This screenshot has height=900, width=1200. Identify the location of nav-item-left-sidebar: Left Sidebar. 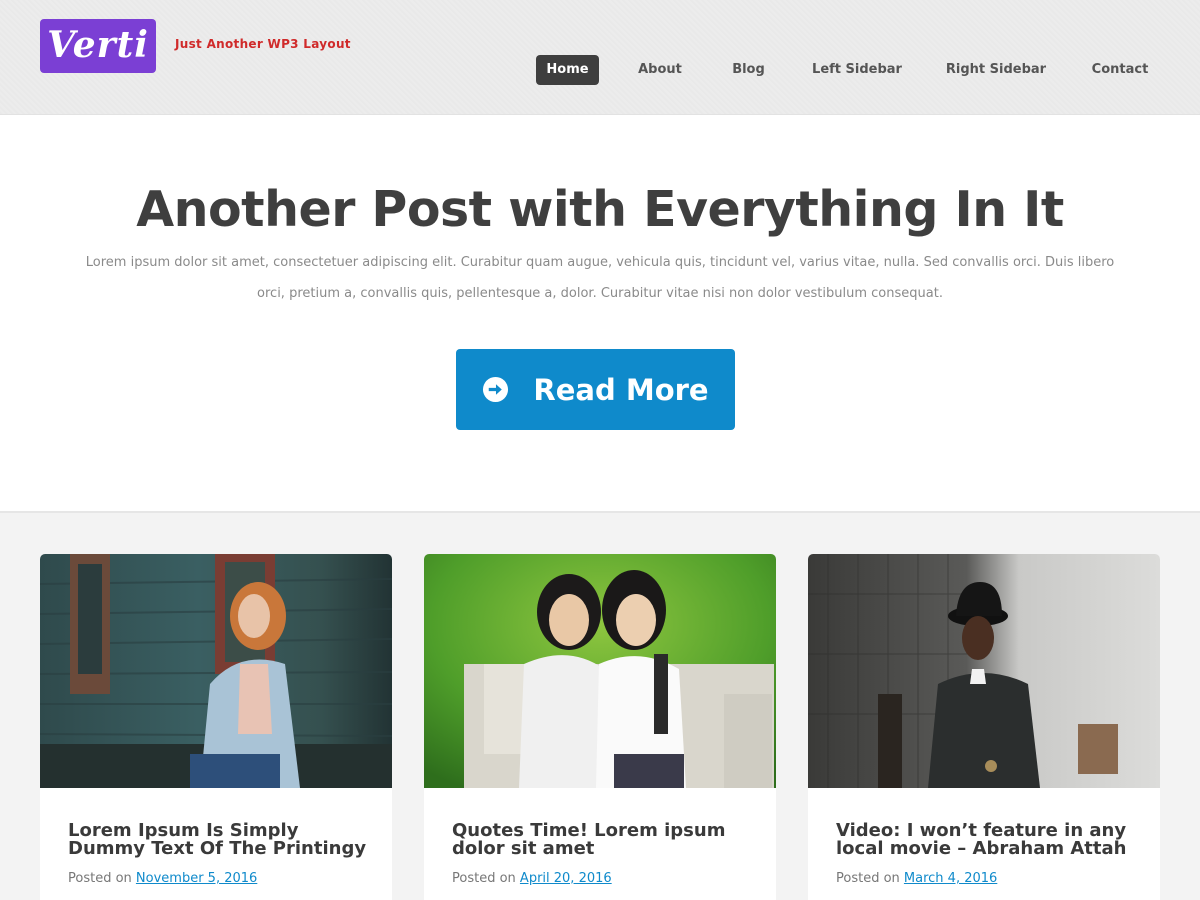
(857, 70).